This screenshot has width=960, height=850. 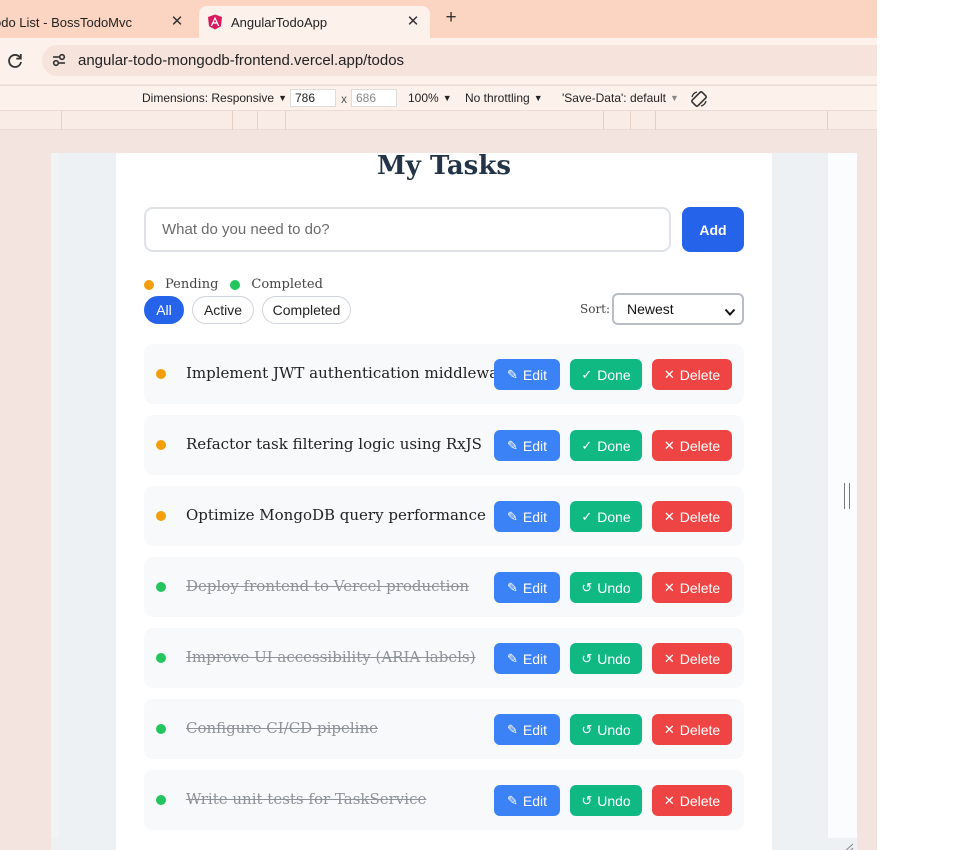 I want to click on tab-title: odo List - BossTodoMvc, so click(x=66, y=22).